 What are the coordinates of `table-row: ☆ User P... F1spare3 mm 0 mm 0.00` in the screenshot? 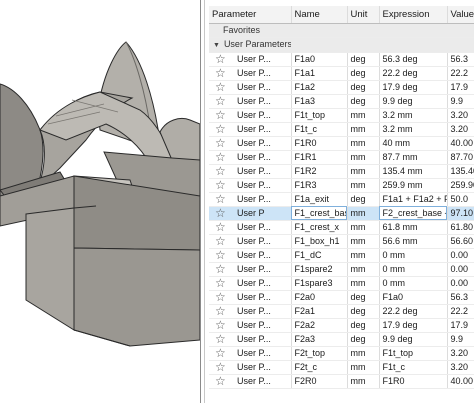 It's located at (341, 283).